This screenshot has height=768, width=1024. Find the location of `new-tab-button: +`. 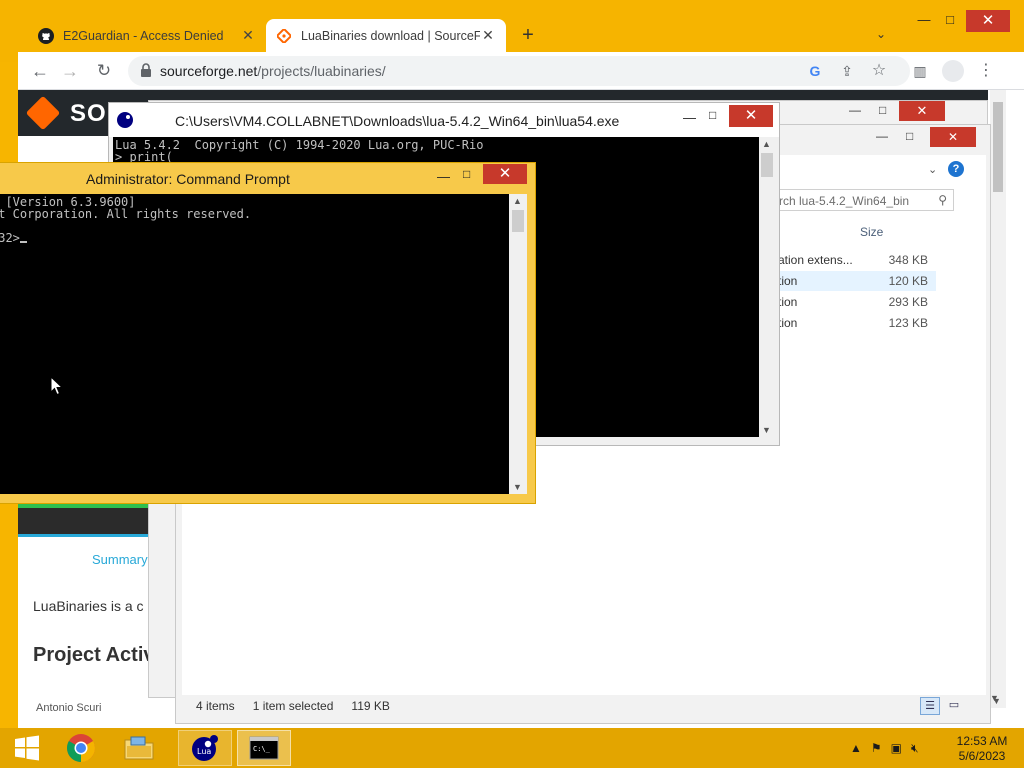

new-tab-button: + is located at coordinates (528, 35).